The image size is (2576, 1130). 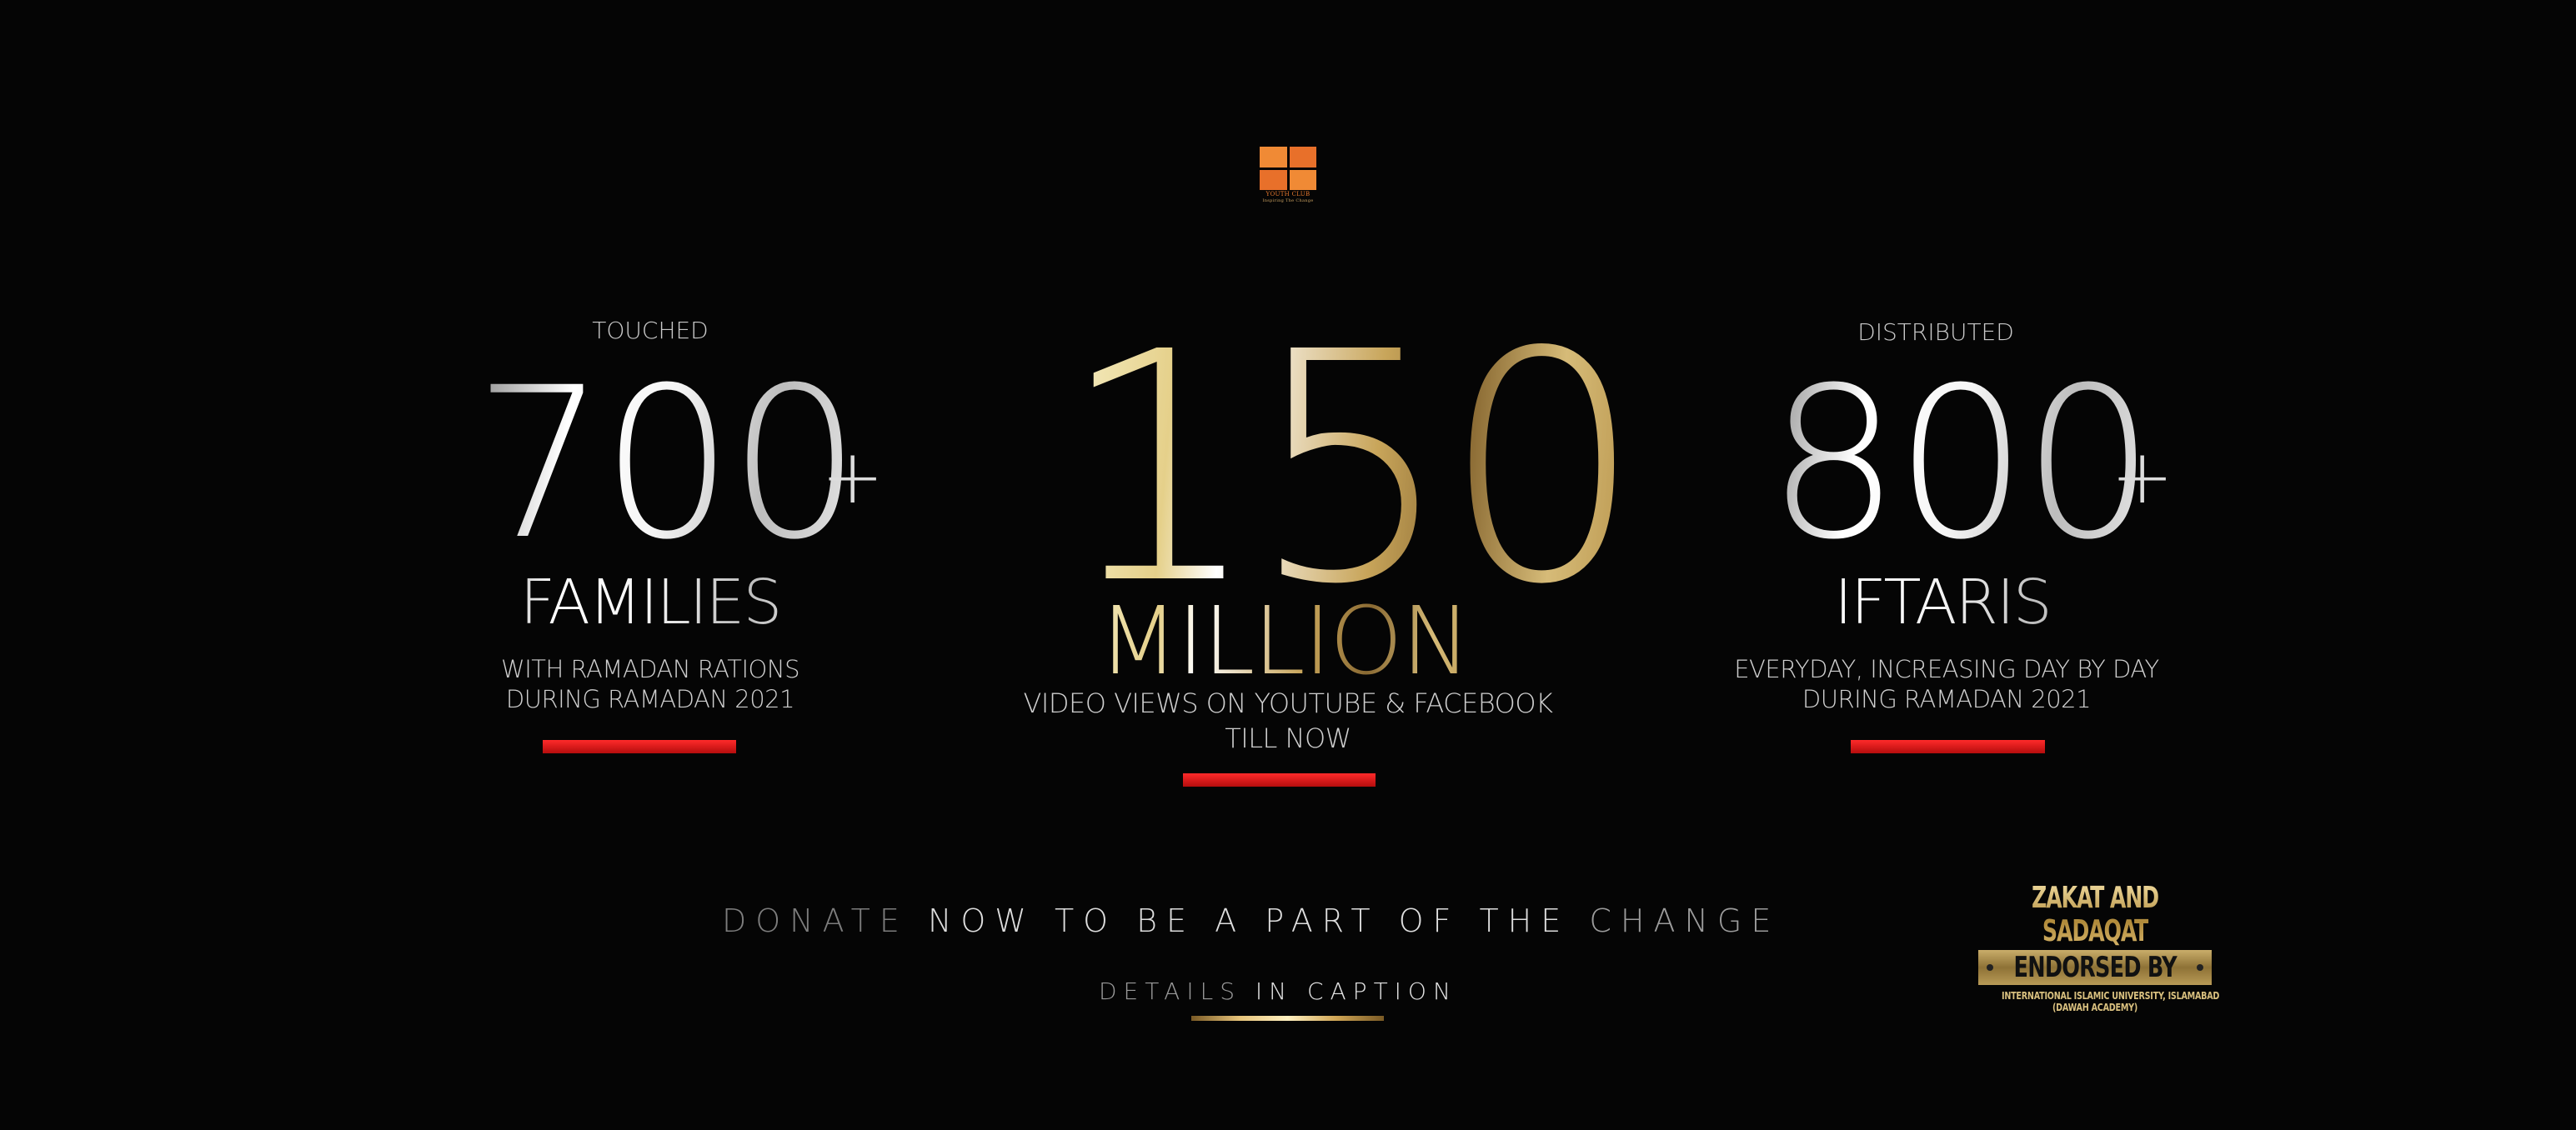 What do you see at coordinates (1948, 746) in the screenshot?
I see `red-underline-right` at bounding box center [1948, 746].